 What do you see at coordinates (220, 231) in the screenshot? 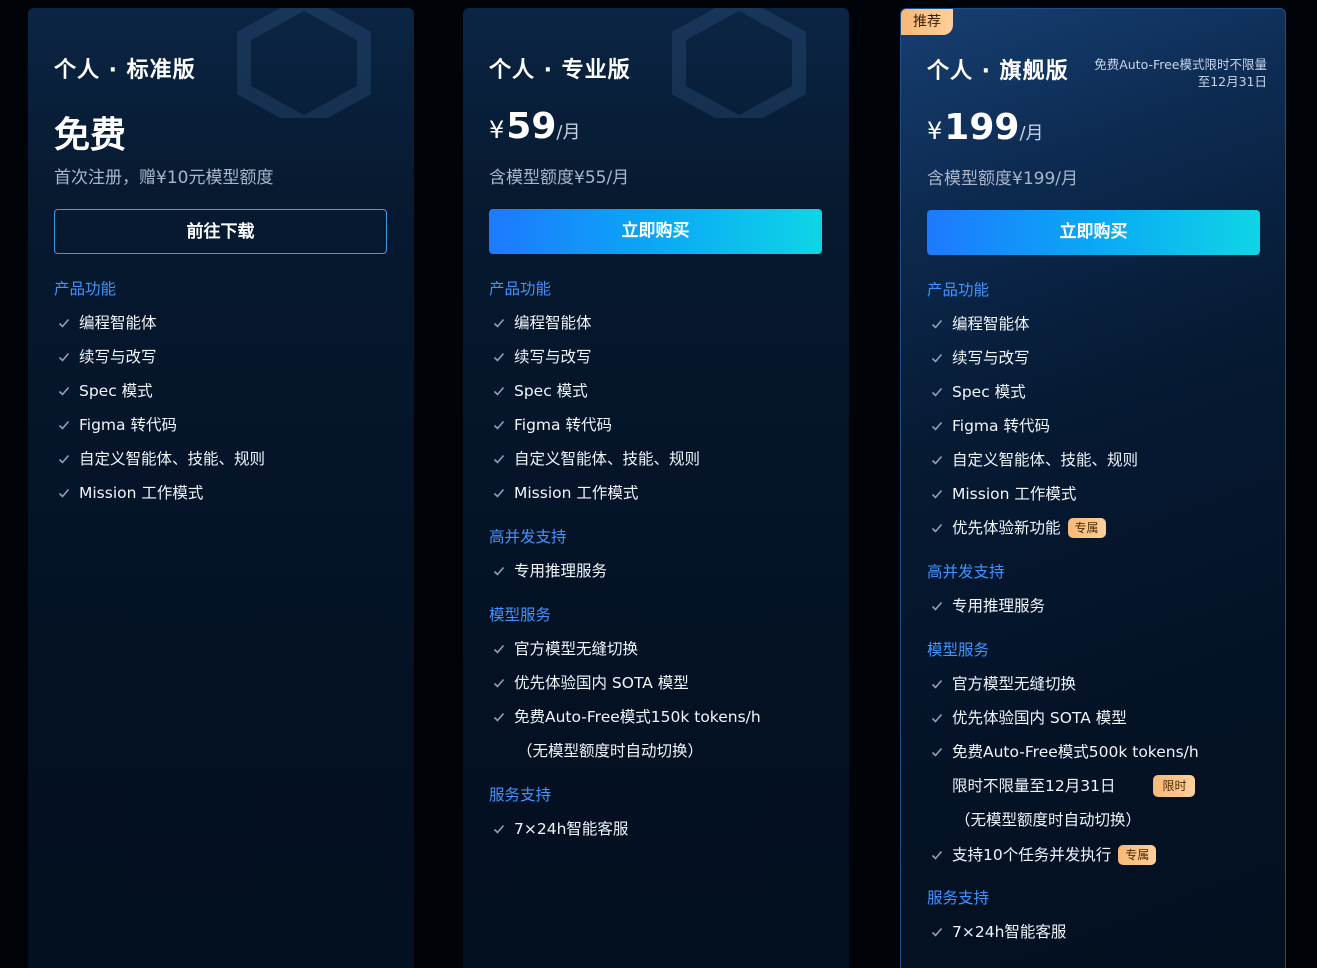
I see `download-button: 前往下载` at bounding box center [220, 231].